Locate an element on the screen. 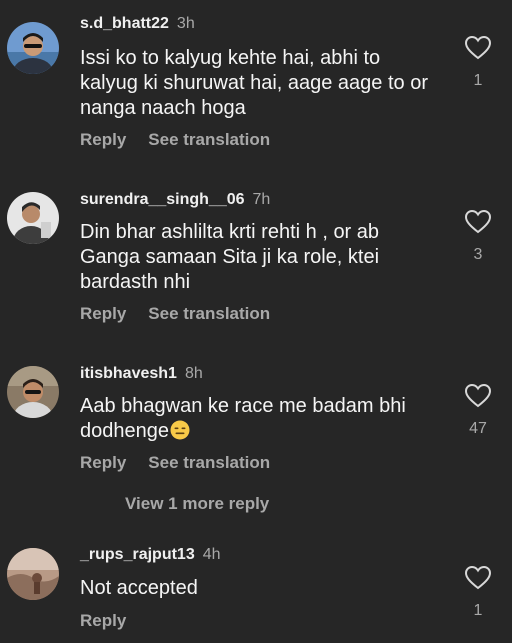  comment-meta: s.d_bhatt22 3h is located at coordinates (137, 24).